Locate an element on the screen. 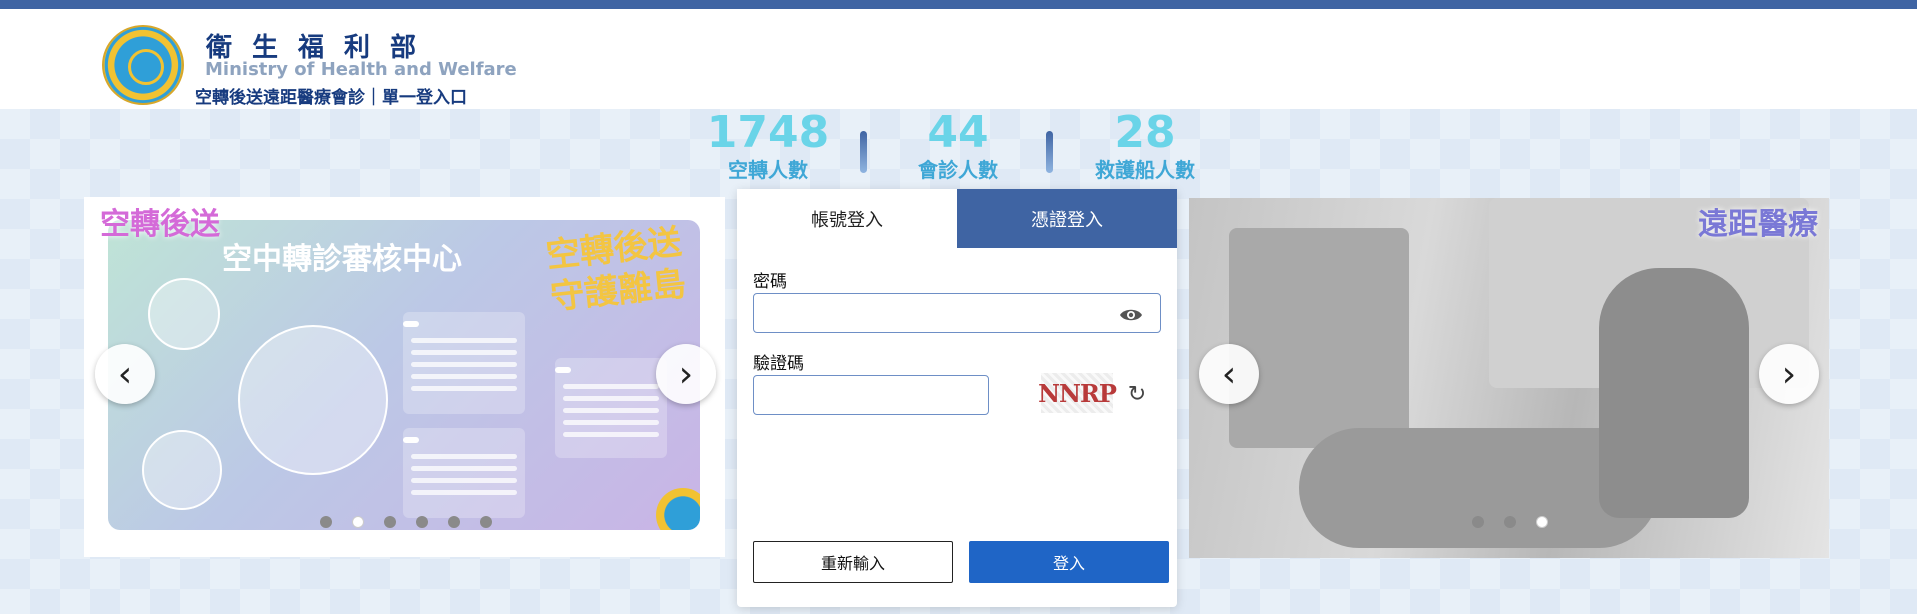 This screenshot has height=614, width=1917. stat-airlift: 1748 空轉人數 is located at coordinates (768, 145).